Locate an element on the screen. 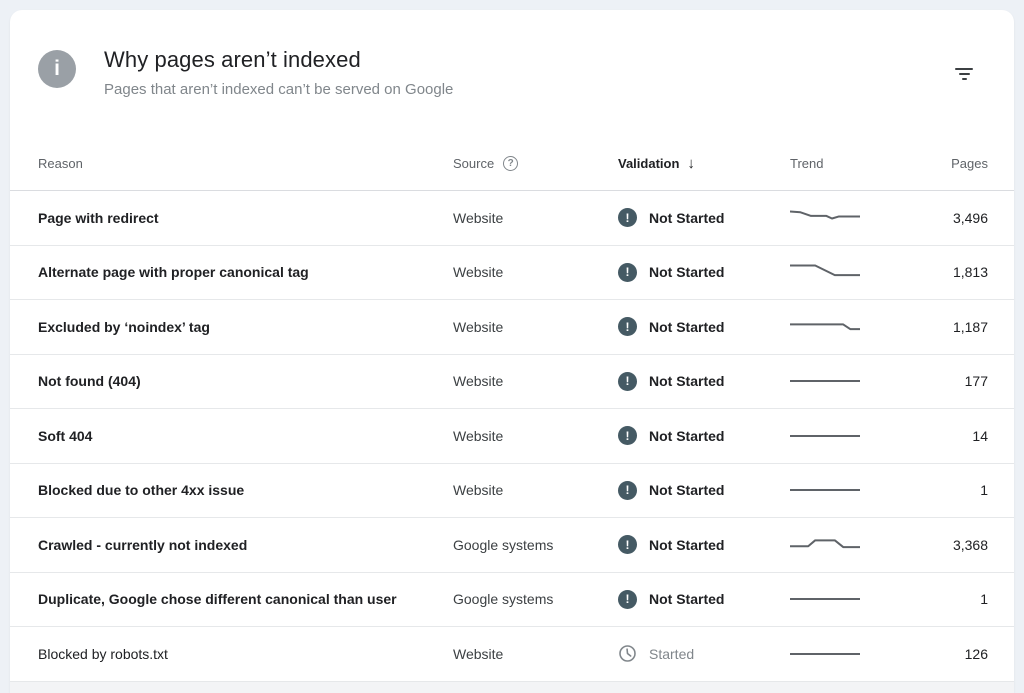 The width and height of the screenshot is (1024, 693). info-icon: i is located at coordinates (57, 69).